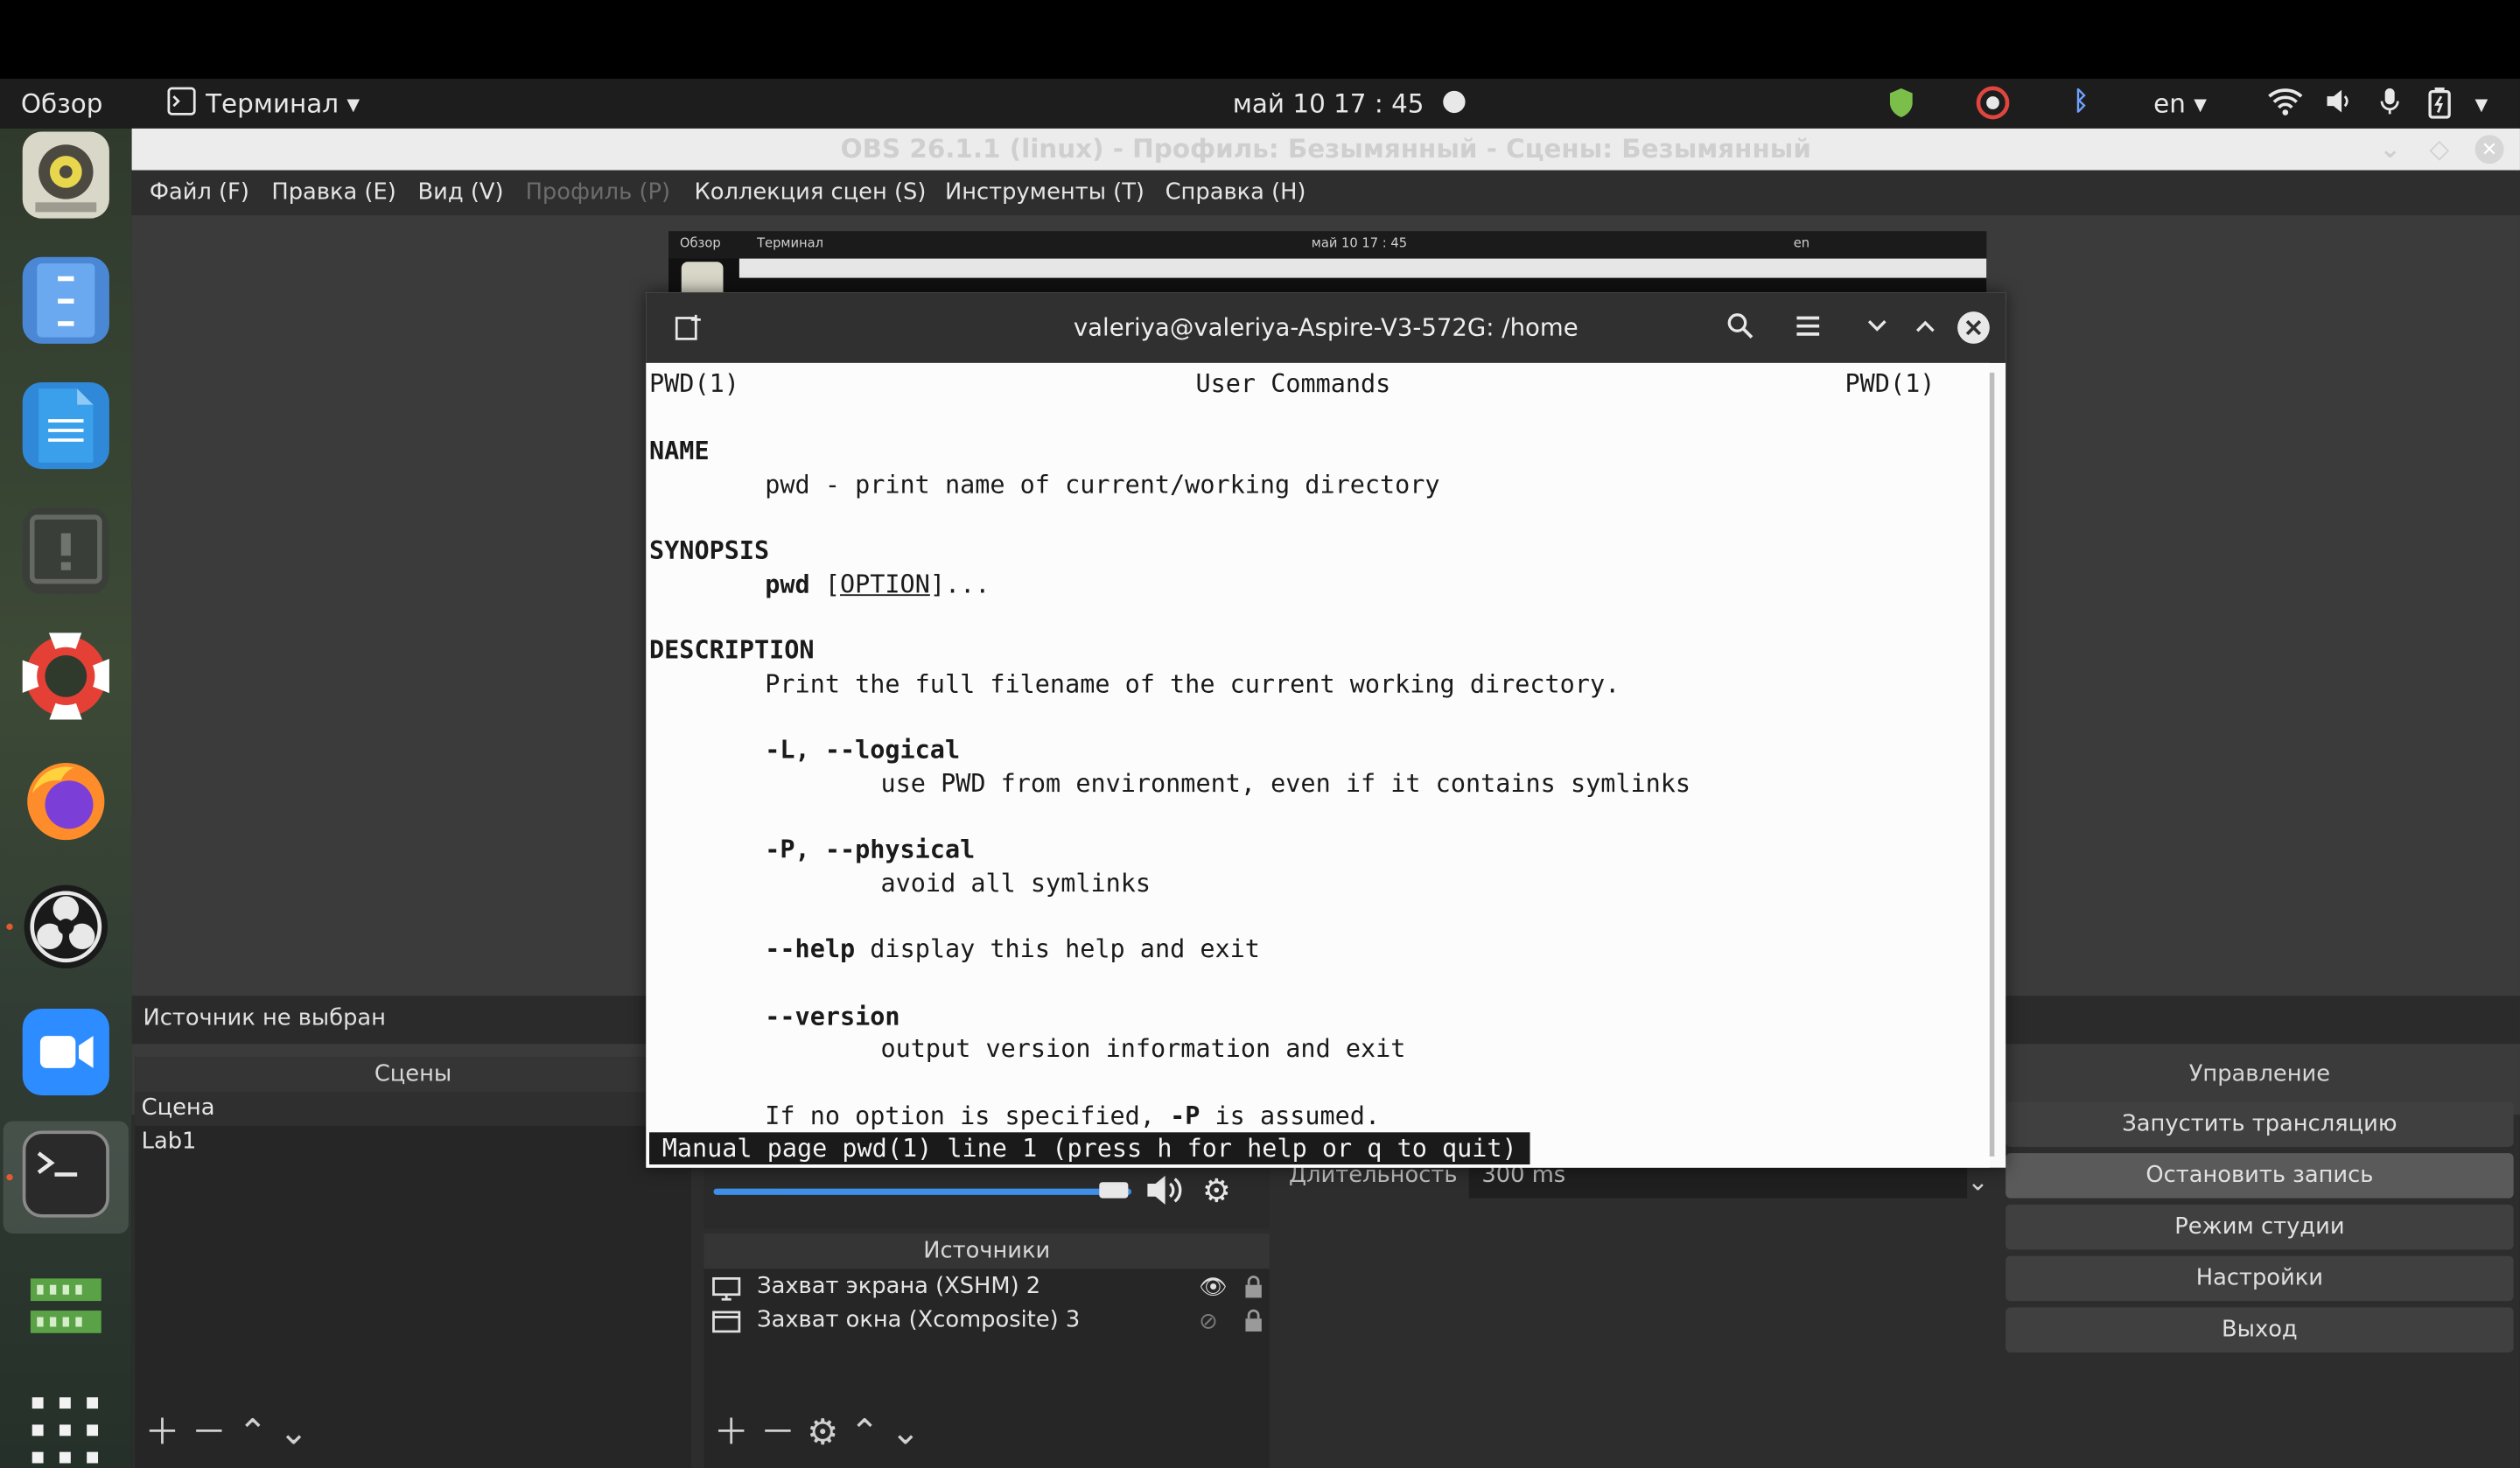  What do you see at coordinates (1165, 1189) in the screenshot?
I see `speaker-icon` at bounding box center [1165, 1189].